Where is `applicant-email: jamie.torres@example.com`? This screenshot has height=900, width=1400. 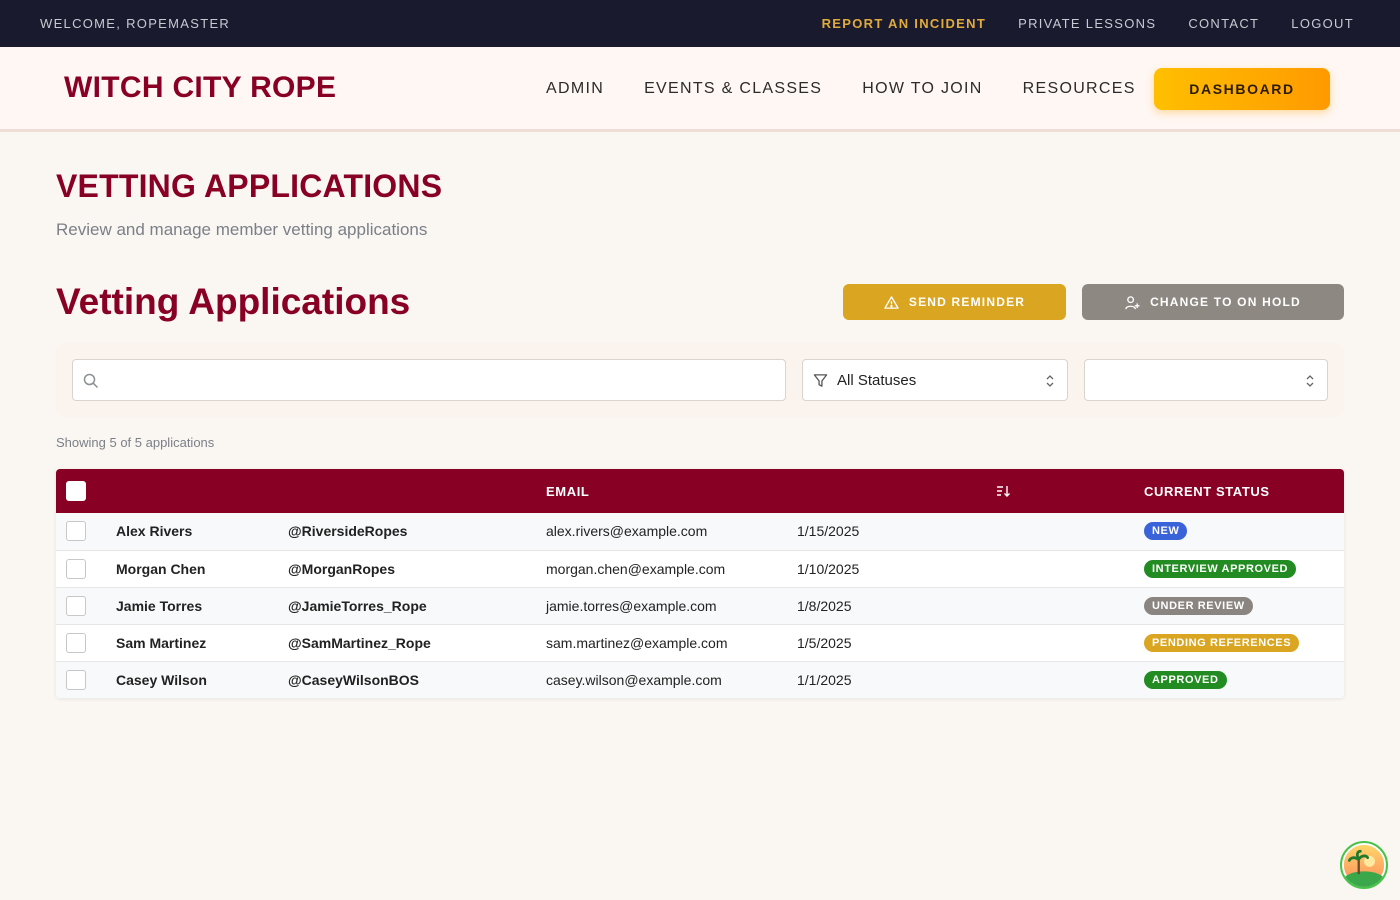
applicant-email: jamie.torres@example.com is located at coordinates (631, 606).